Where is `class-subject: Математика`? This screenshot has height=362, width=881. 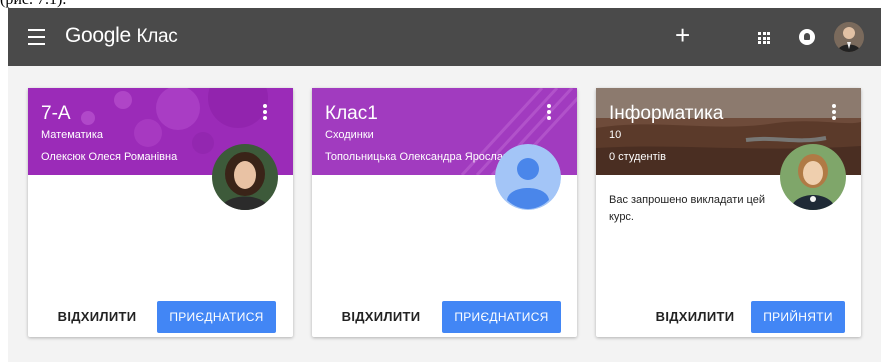 class-subject: Математика is located at coordinates (72, 135).